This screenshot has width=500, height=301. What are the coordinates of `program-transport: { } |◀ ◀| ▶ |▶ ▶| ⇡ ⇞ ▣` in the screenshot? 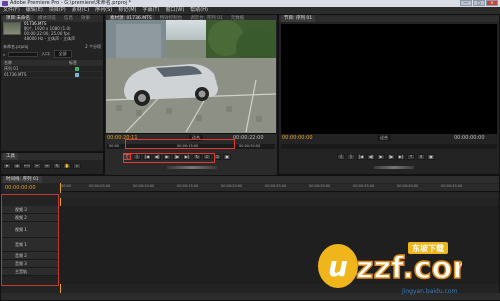 It's located at (386, 157).